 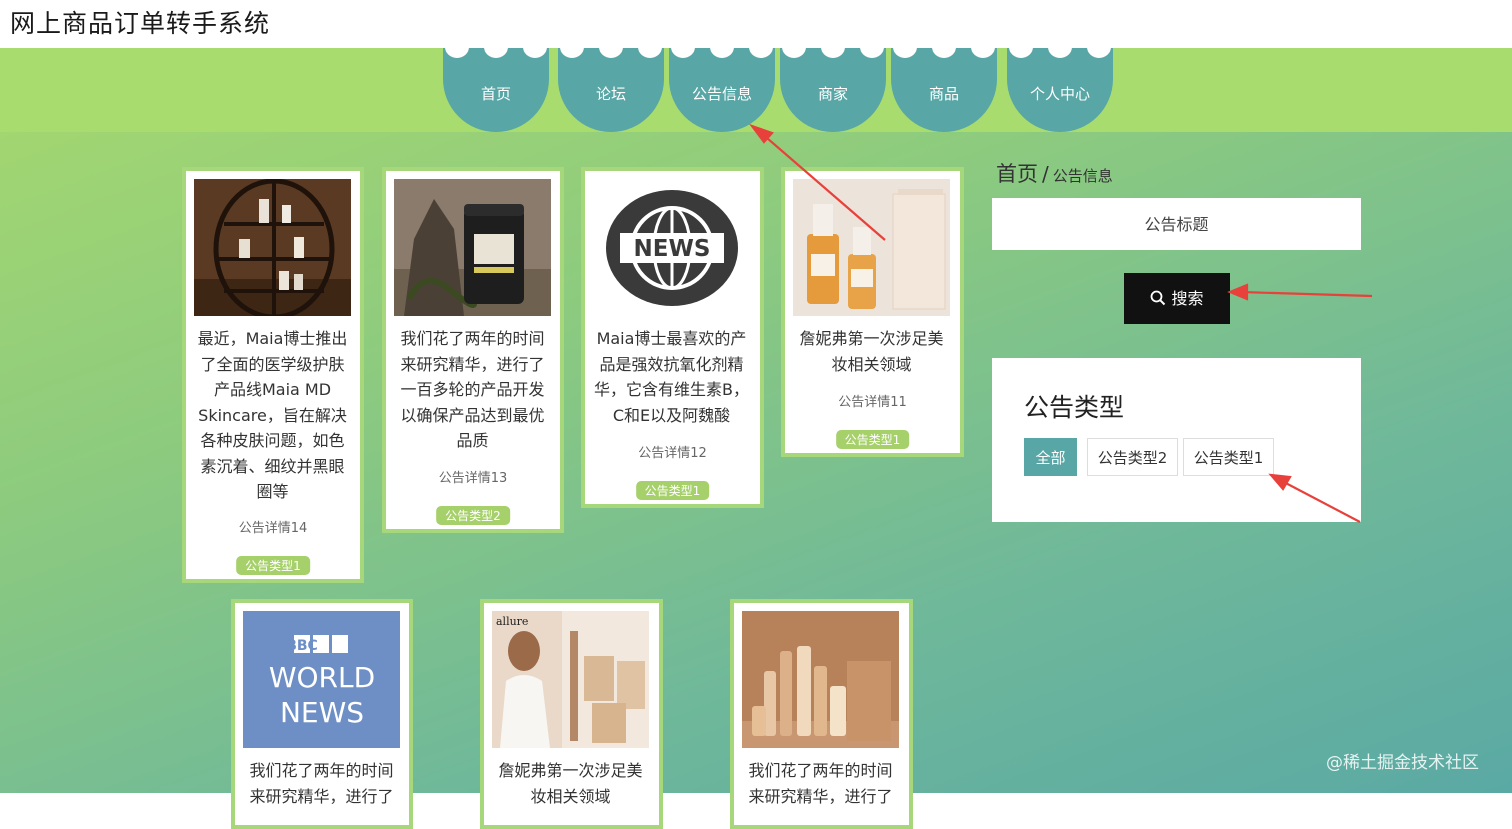 I want to click on card-title: Maia博士最喜欢的产品是强效抗氧化剂精华，它含有维生素B，C和E以及阿魏酸, so click(x=671, y=377).